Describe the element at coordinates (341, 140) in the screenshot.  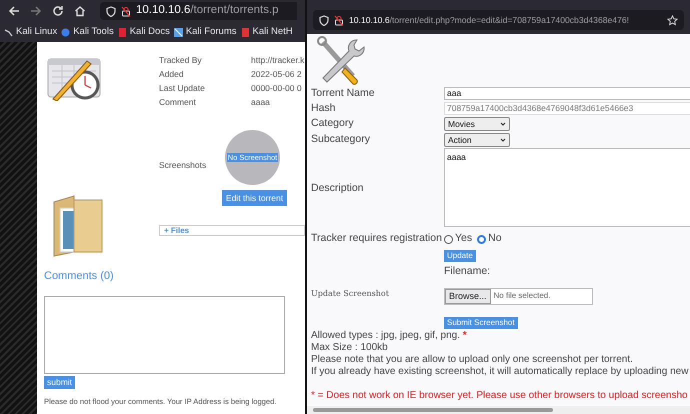
I see `field-label: Subcategory` at that location.